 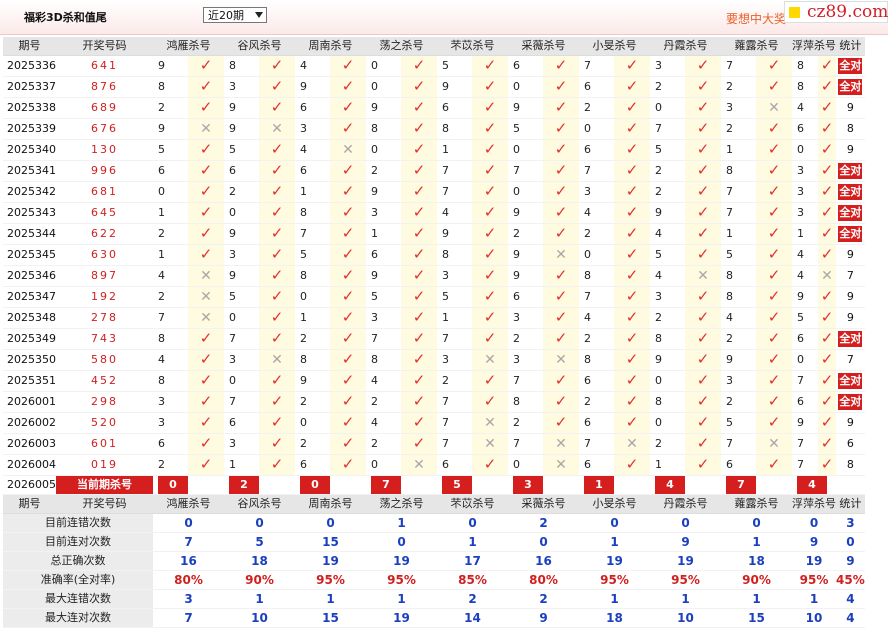 What do you see at coordinates (667, 381) in the screenshot?
I see `kill-number: 0` at bounding box center [667, 381].